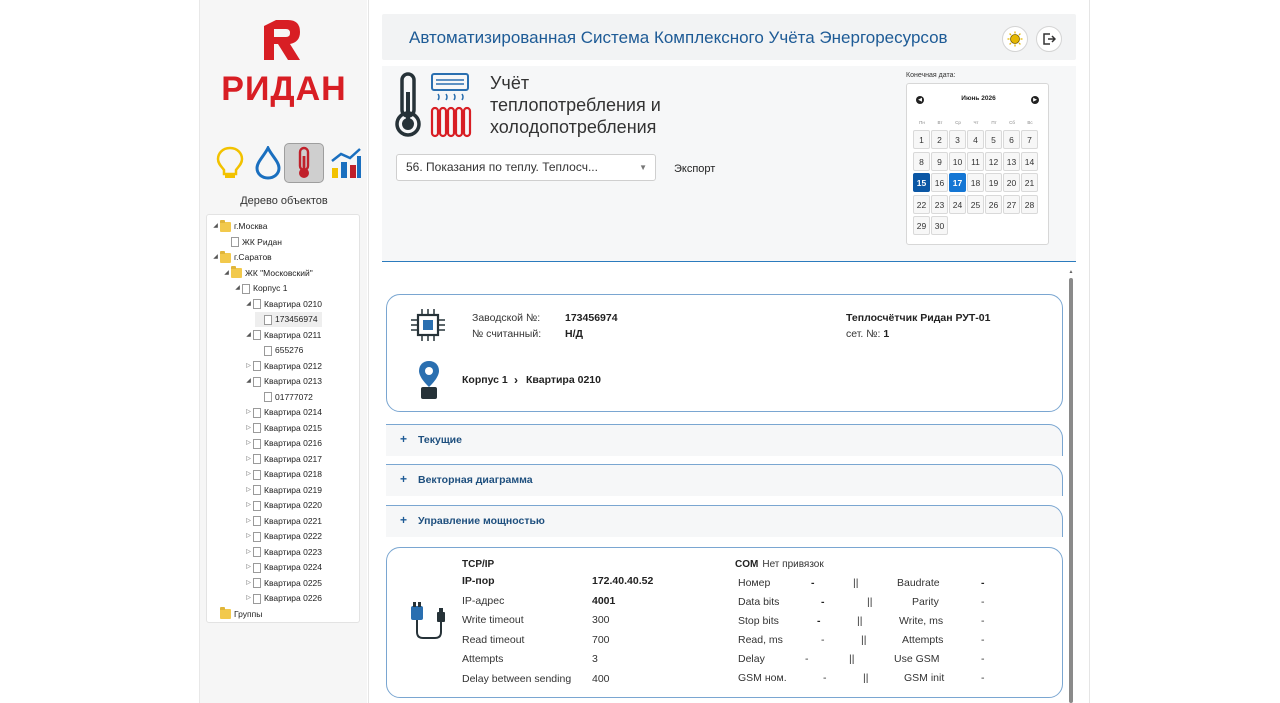  Describe the element at coordinates (724, 480) in the screenshot. I see `accordion-vector-diagram: + Векторная диаграмма` at that location.